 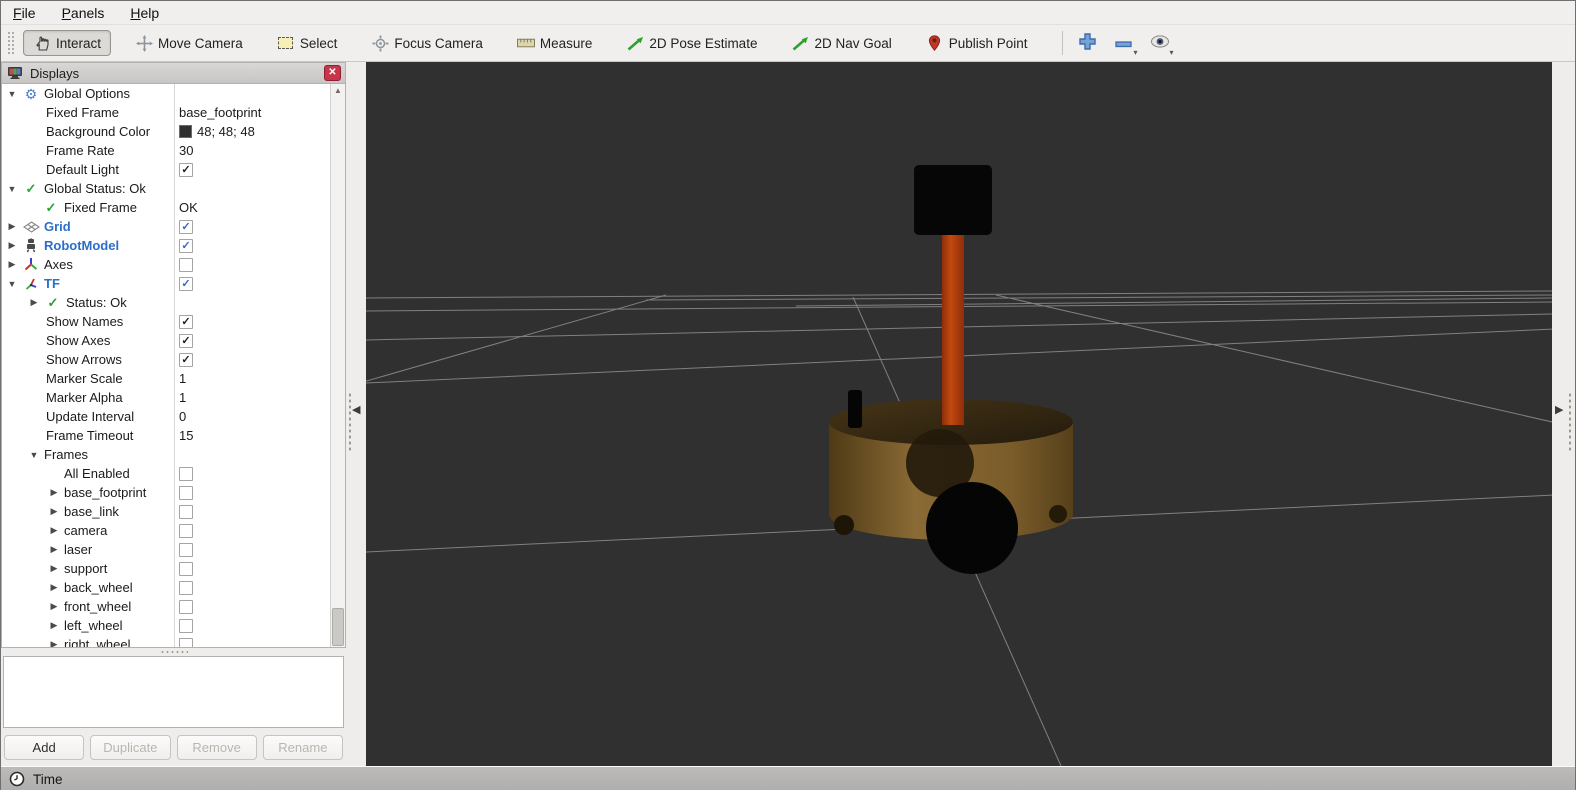 I want to click on checkbox-base-link, so click(x=186, y=511).